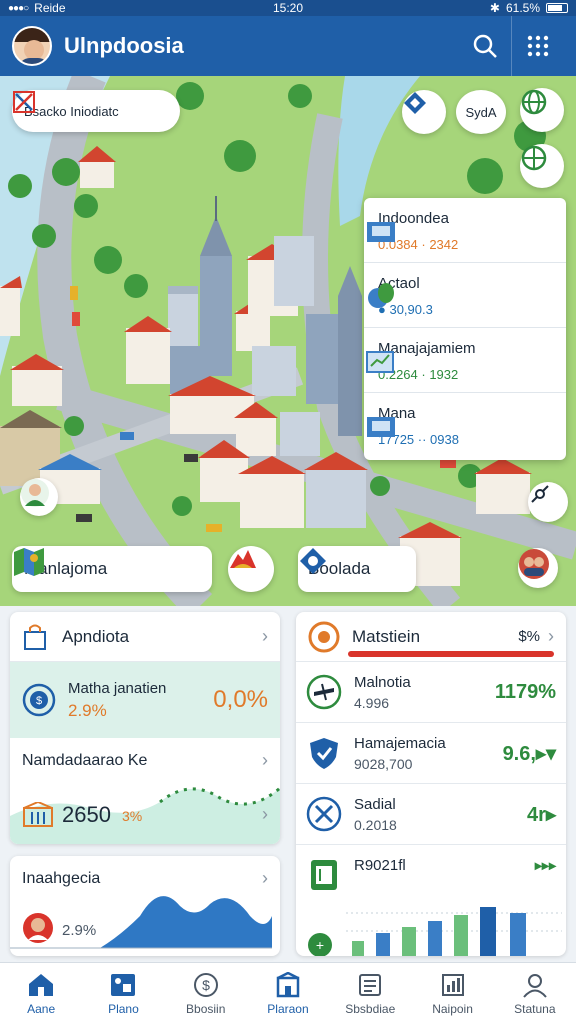 The width and height of the screenshot is (576, 1024). What do you see at coordinates (431, 692) in the screenshot?
I see `list-item: Malnotia 4.996 1179%` at bounding box center [431, 692].